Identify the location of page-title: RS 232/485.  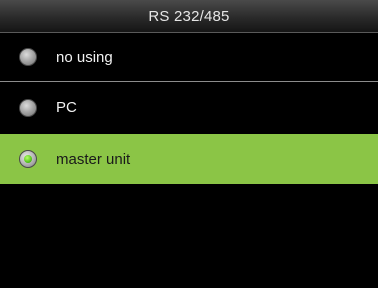
(189, 16).